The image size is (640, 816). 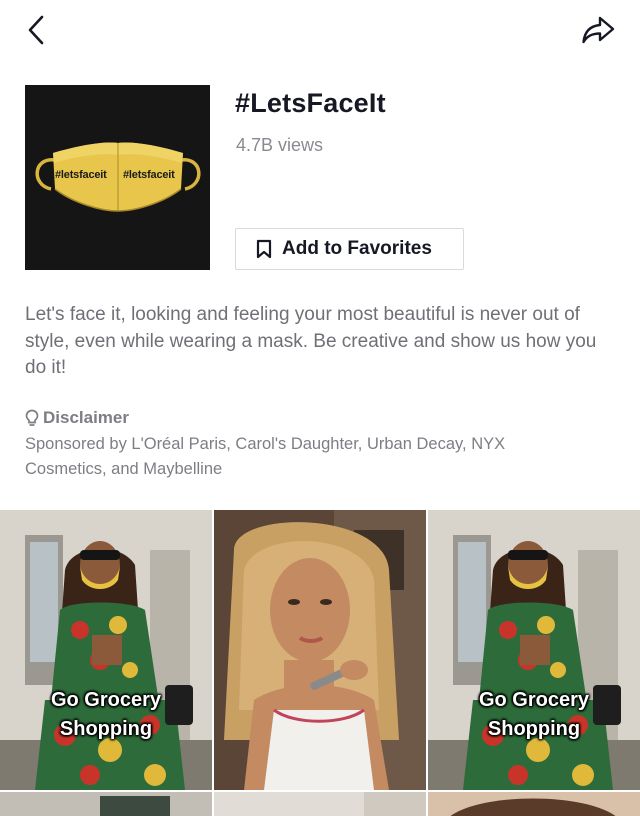 What do you see at coordinates (534, 715) in the screenshot?
I see `video-3-caption: Go Grocery Shopping` at bounding box center [534, 715].